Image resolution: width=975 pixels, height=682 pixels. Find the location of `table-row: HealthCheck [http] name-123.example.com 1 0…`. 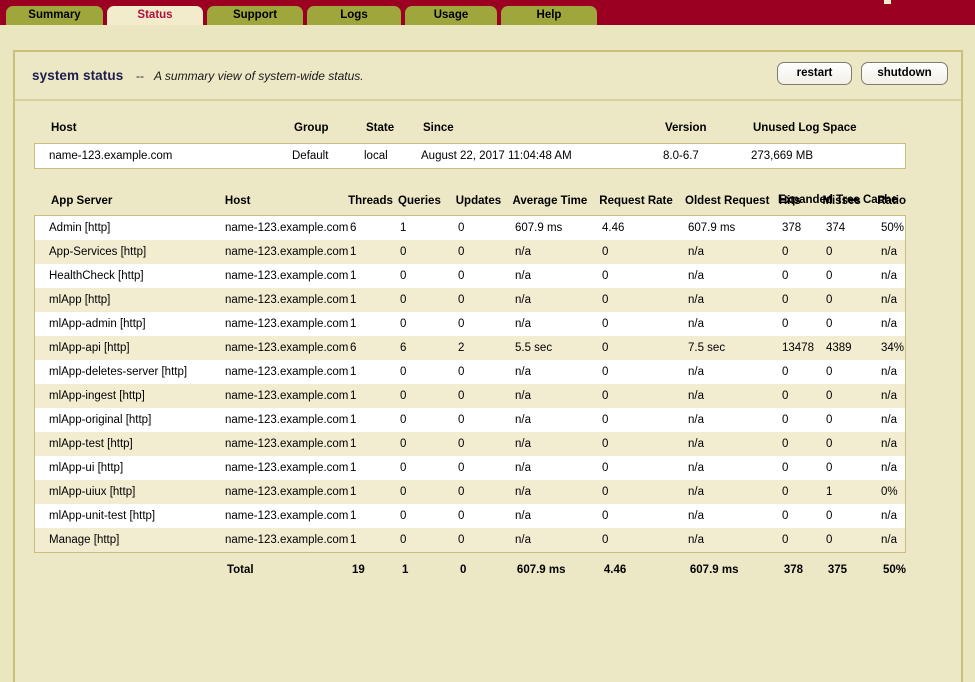

table-row: HealthCheck [http] name-123.example.com 1 0… is located at coordinates (470, 276).